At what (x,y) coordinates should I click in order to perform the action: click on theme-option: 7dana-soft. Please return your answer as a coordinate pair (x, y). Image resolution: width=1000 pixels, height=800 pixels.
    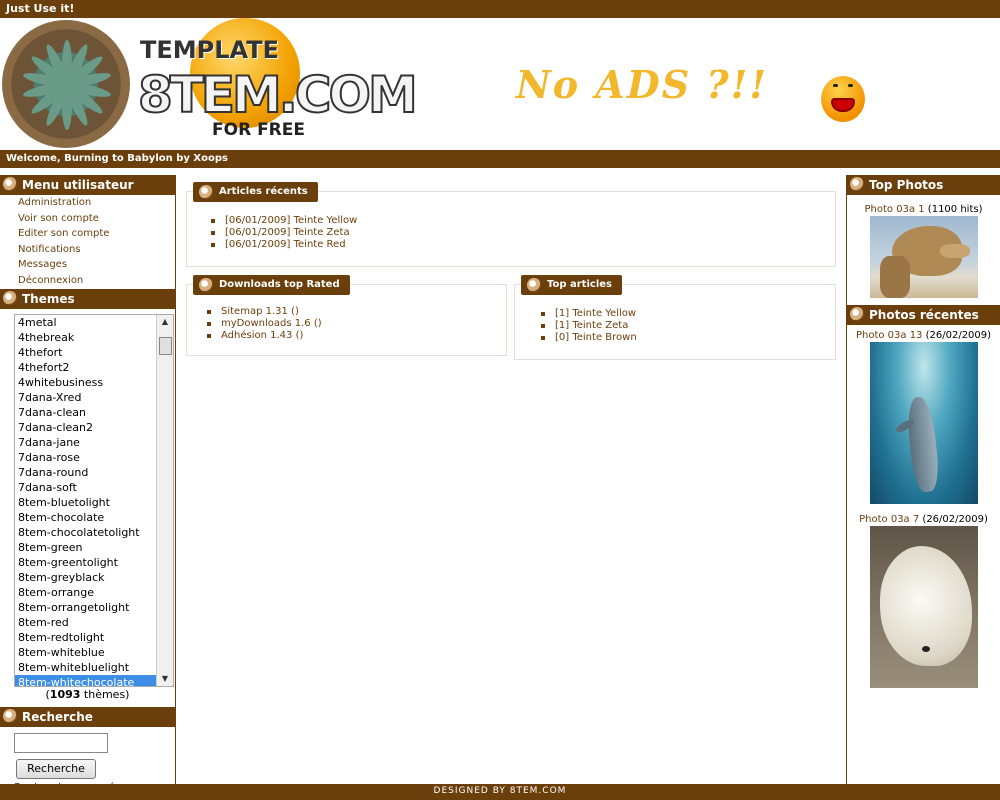
    Looking at the image, I should click on (94, 487).